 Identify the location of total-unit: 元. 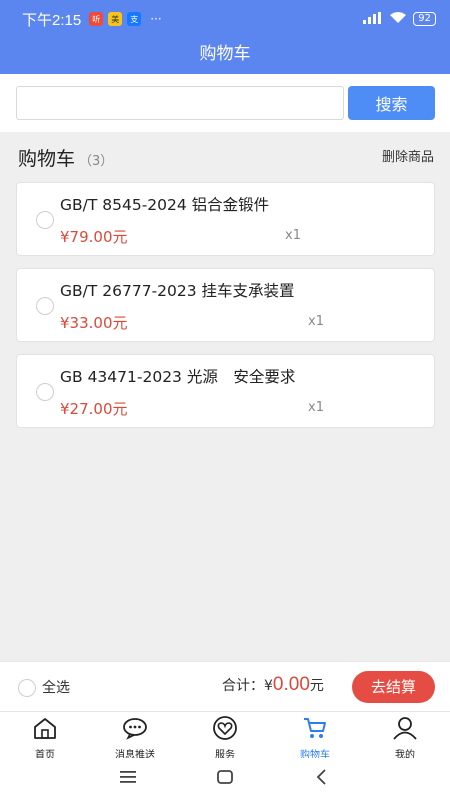
(316, 686).